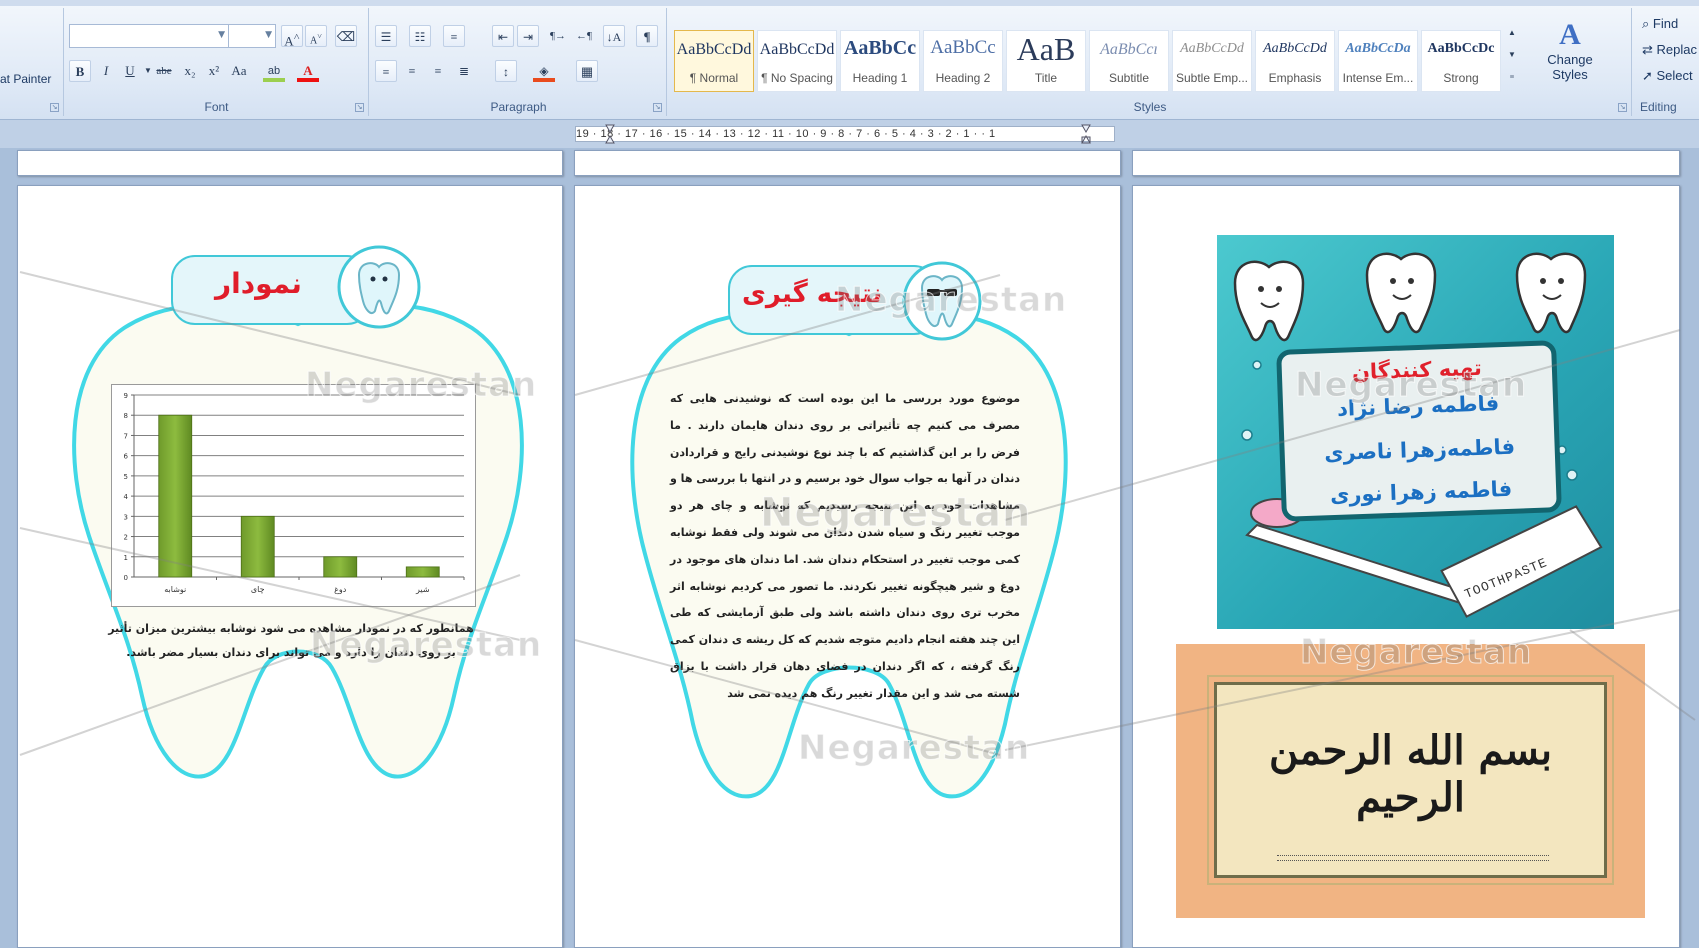 This screenshot has width=1699, height=948. Describe the element at coordinates (32, 62) in the screenshot. I see `clipboard-group: at Painter ↘` at that location.